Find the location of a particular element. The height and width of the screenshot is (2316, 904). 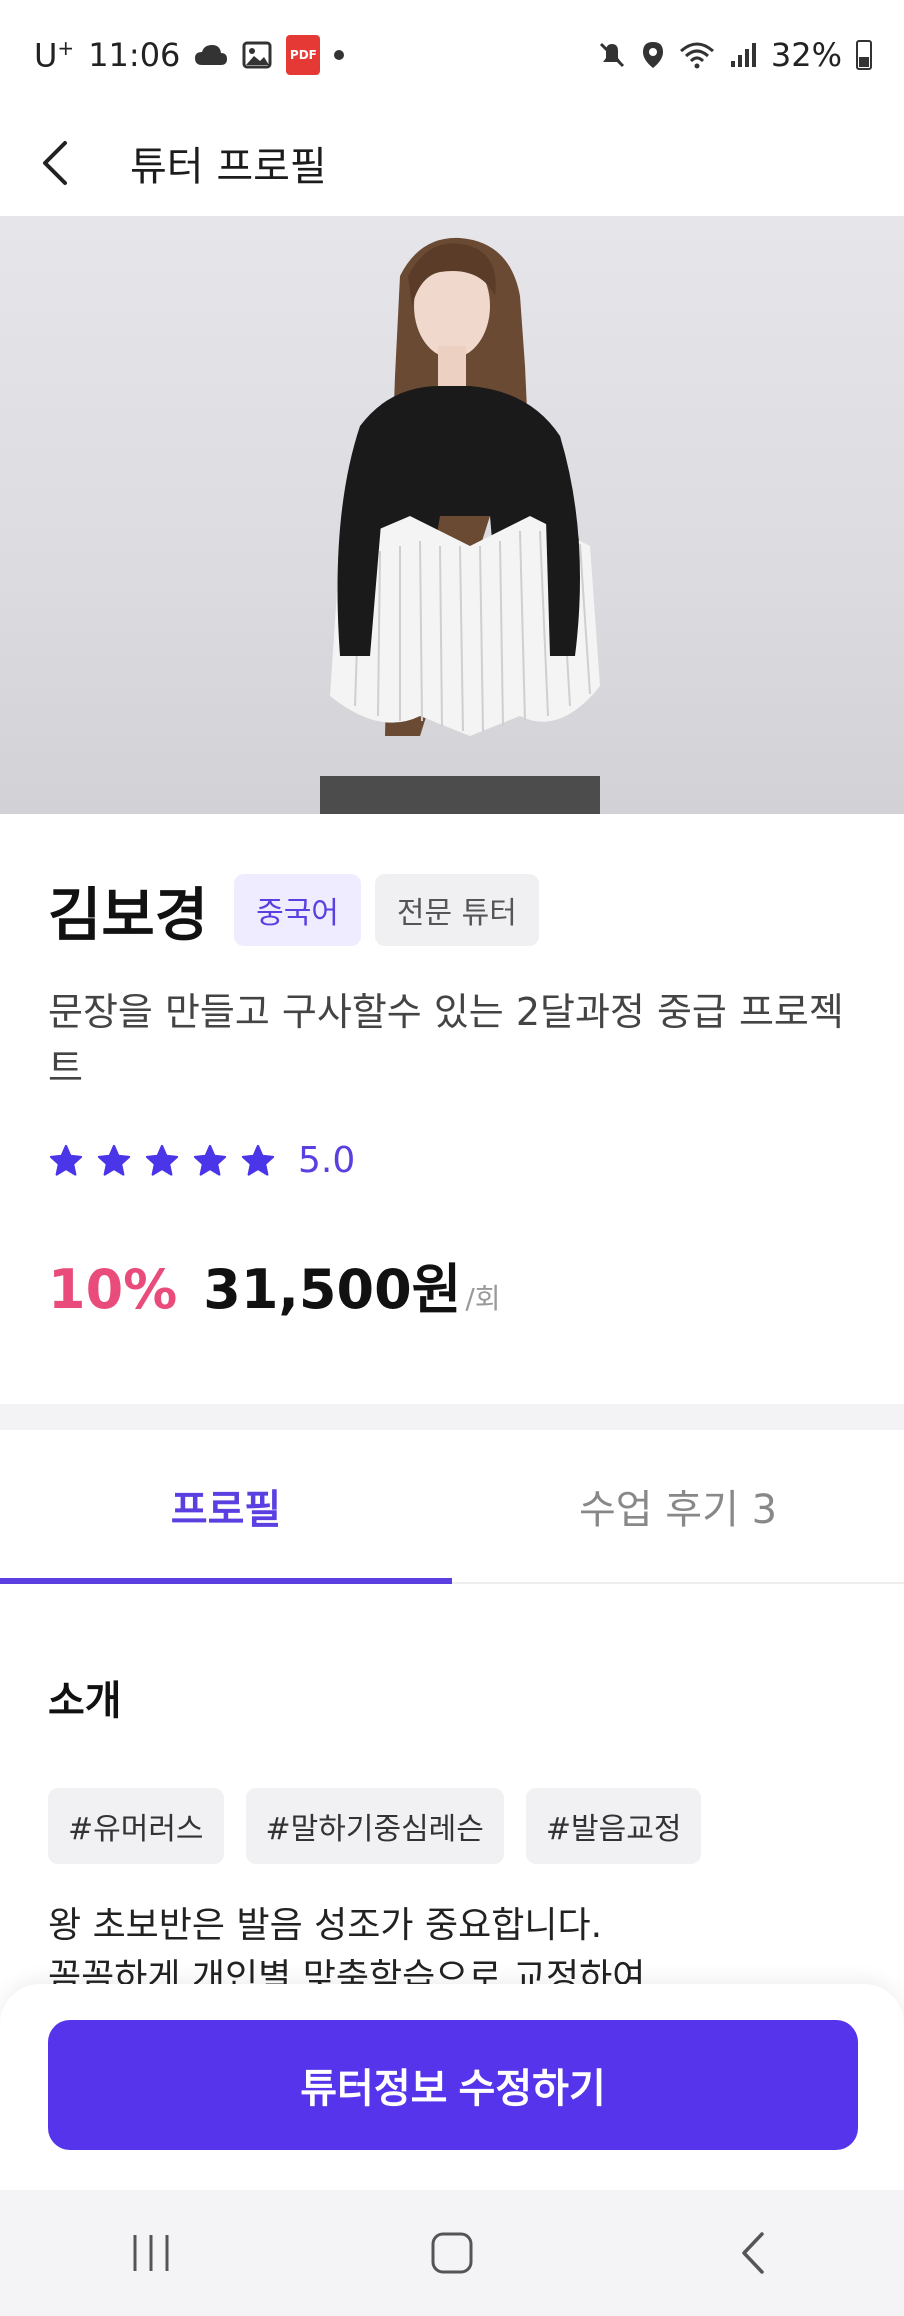

home-button is located at coordinates (452, 2253).